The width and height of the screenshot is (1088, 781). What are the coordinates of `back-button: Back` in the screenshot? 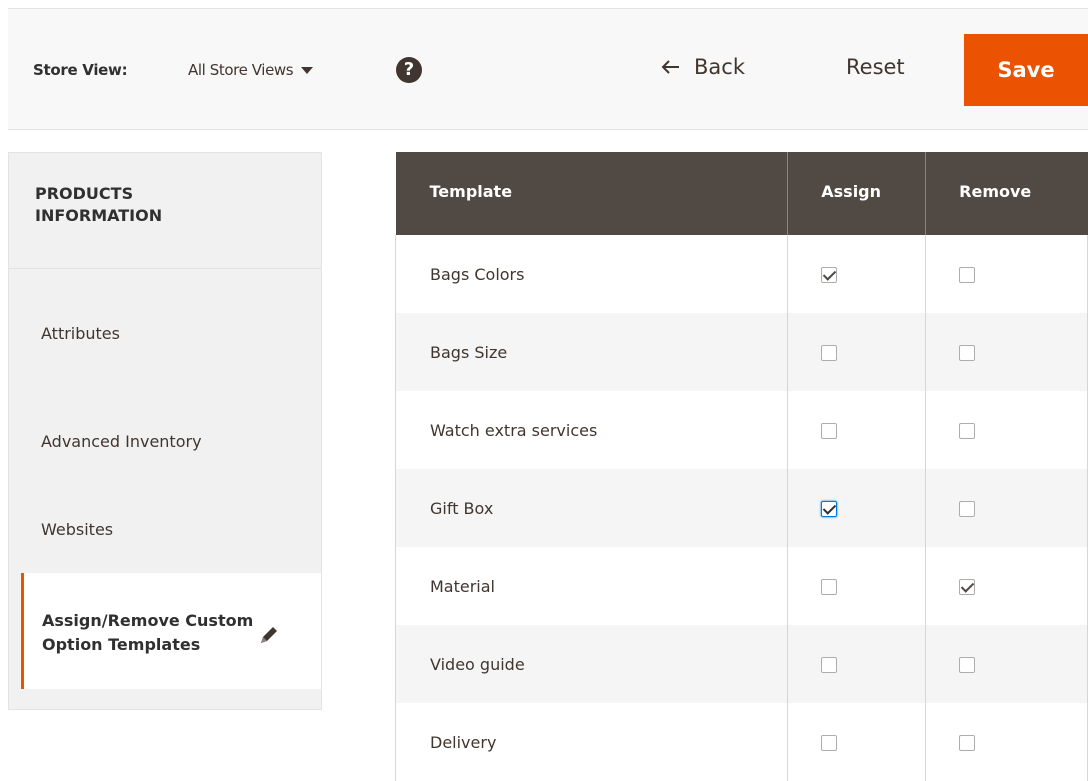 It's located at (702, 67).